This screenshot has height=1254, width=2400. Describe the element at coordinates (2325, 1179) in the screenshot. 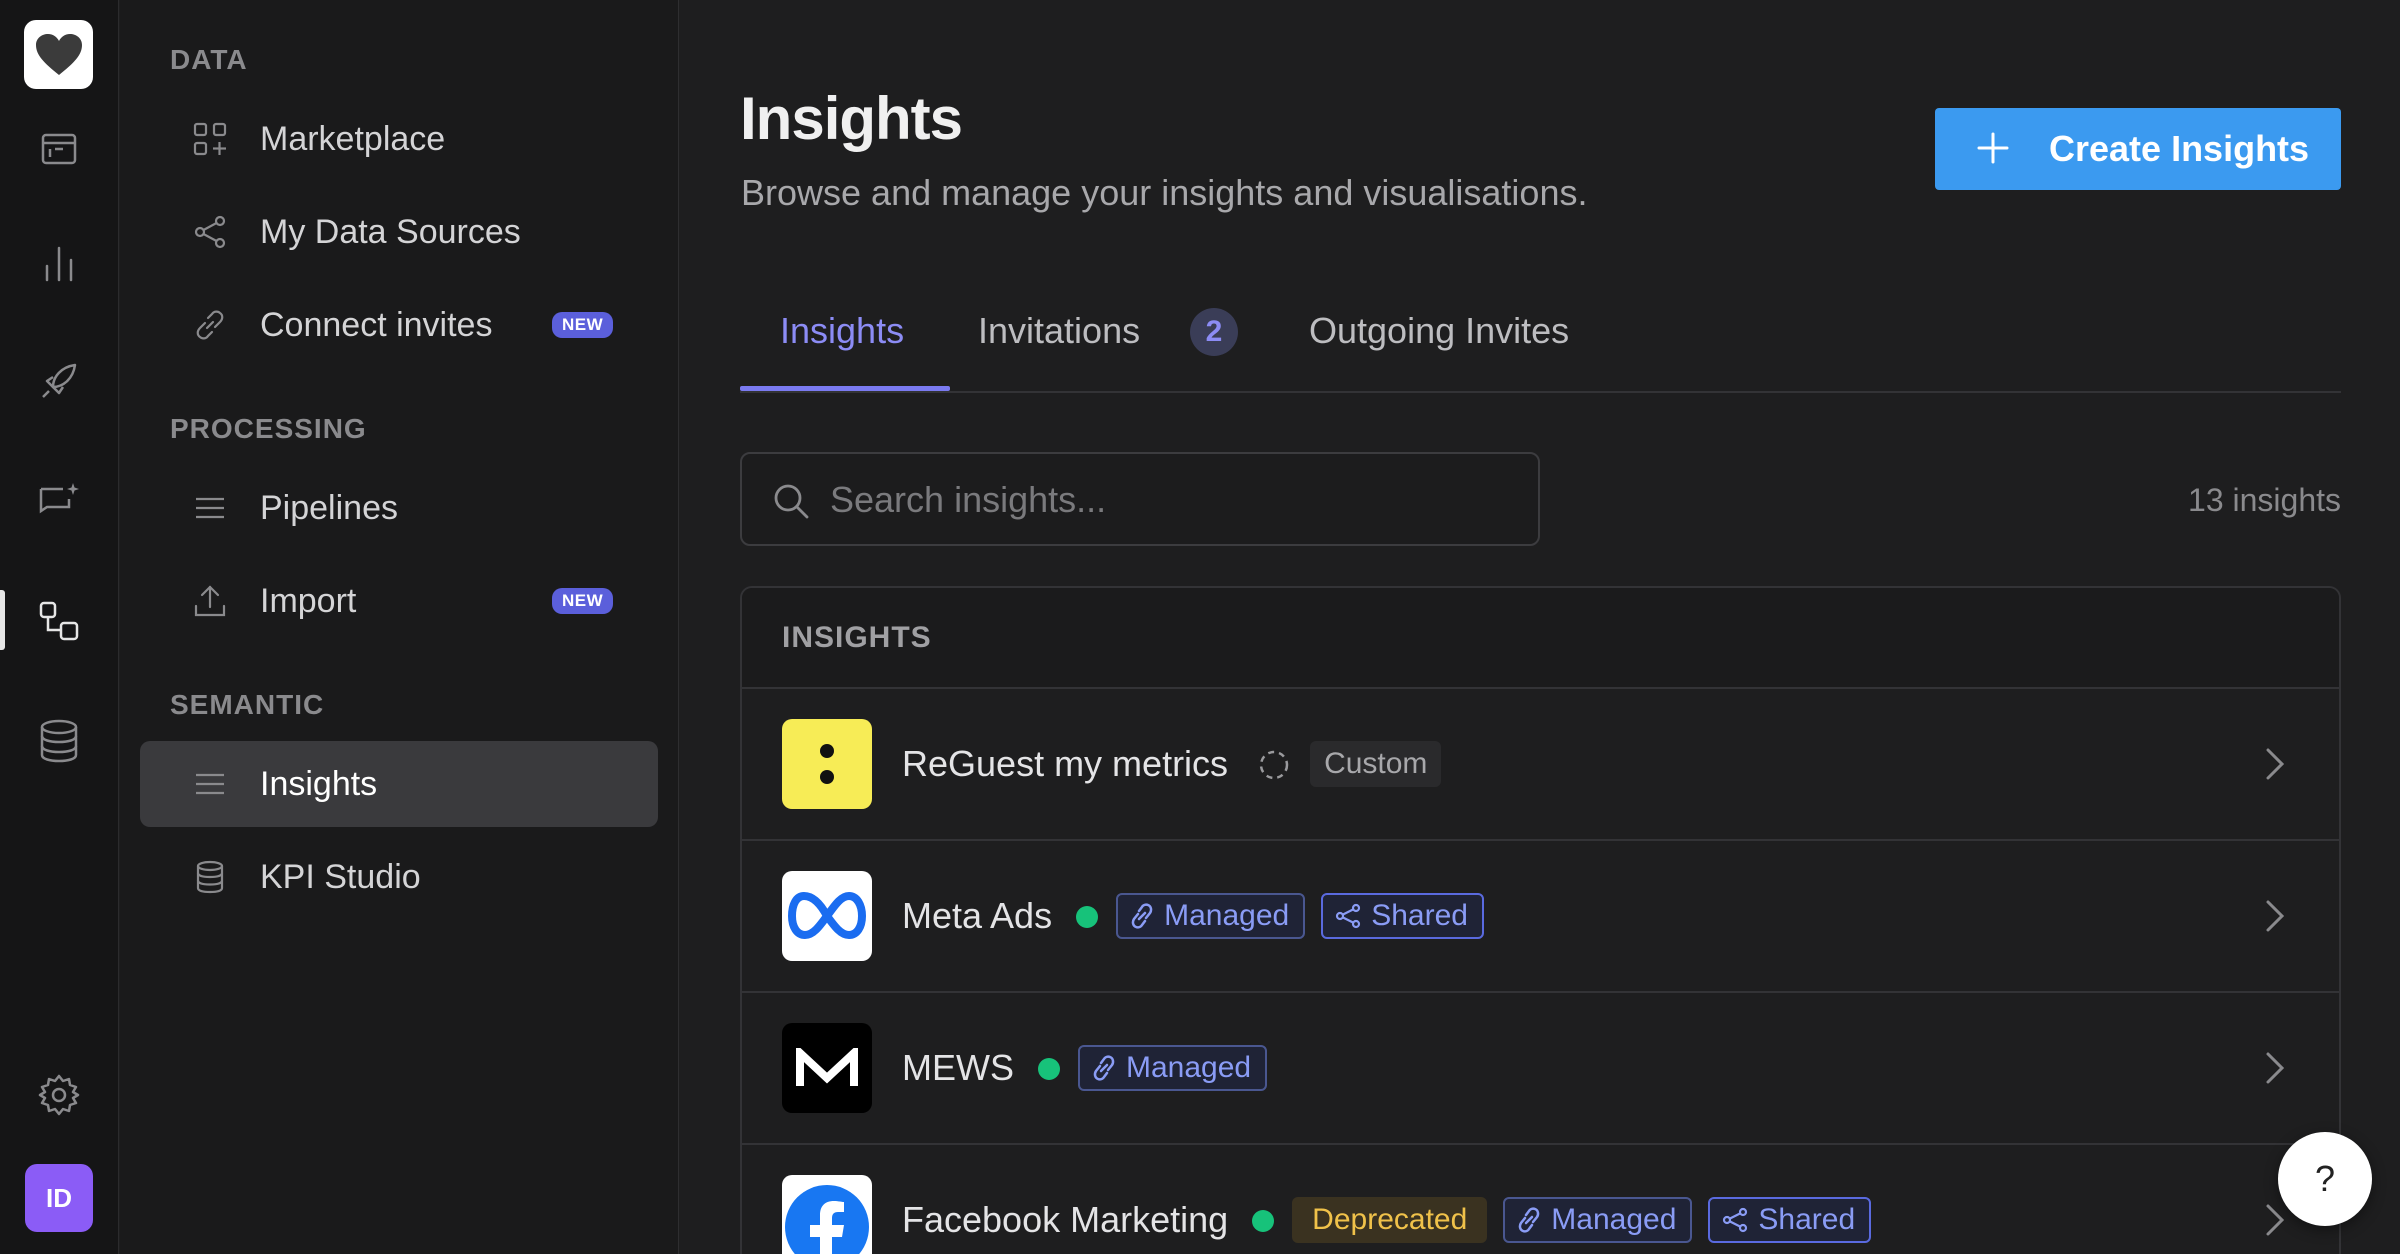

I see `help-button: ?` at that location.